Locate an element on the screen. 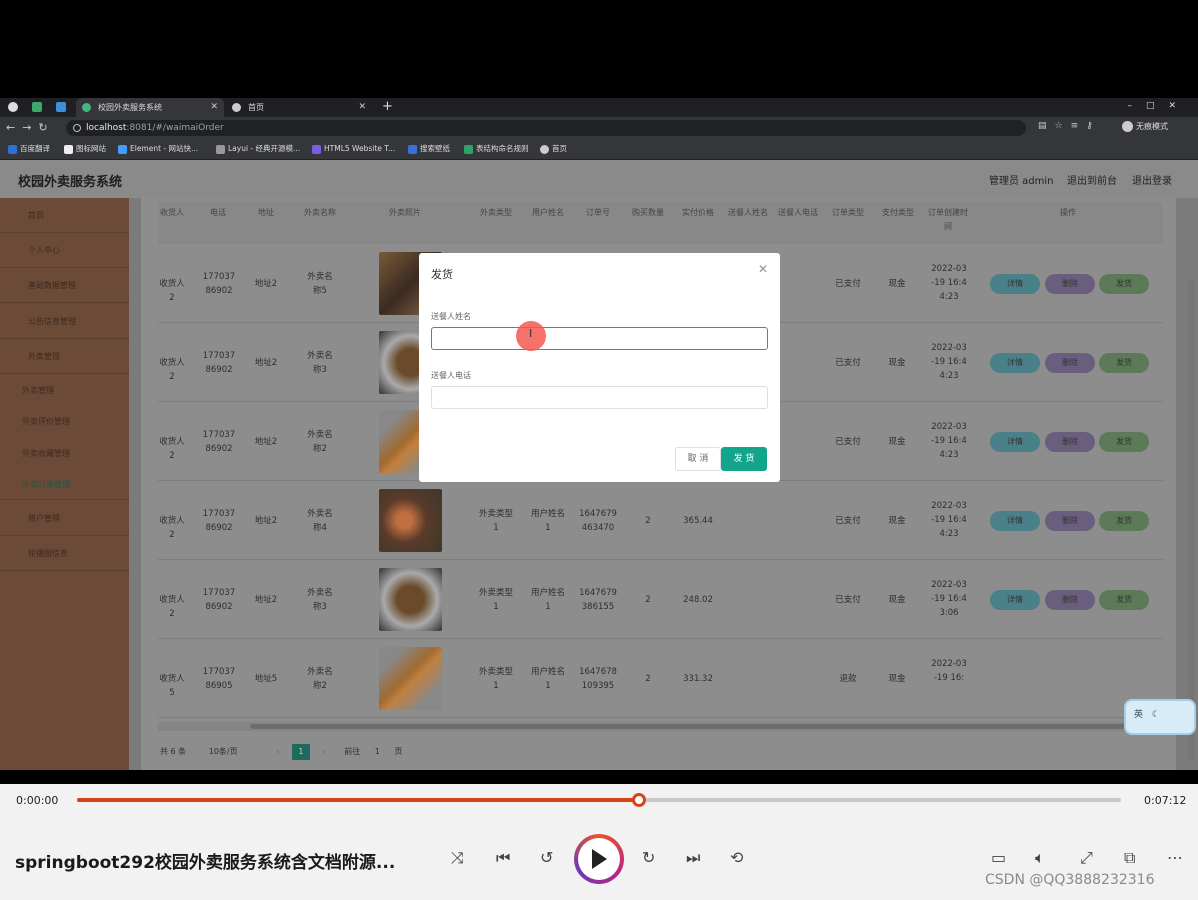 This screenshot has width=1198, height=900. toolbar-icons: ▤☆≡⚷ is located at coordinates (1069, 126).